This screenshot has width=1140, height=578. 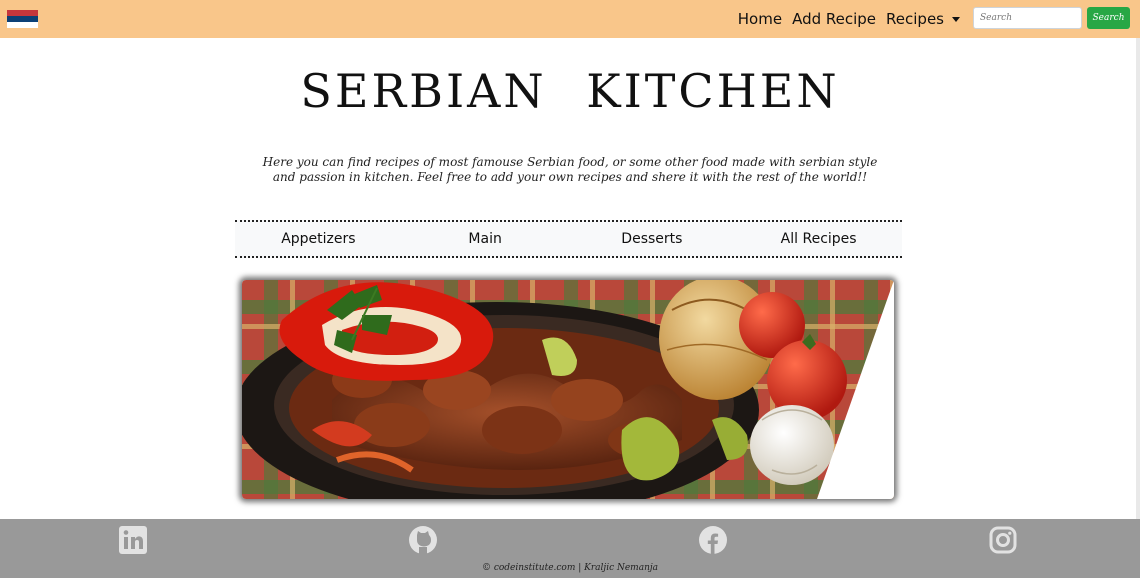 I want to click on category-all-recipes-link: All Recipes, so click(x=818, y=239).